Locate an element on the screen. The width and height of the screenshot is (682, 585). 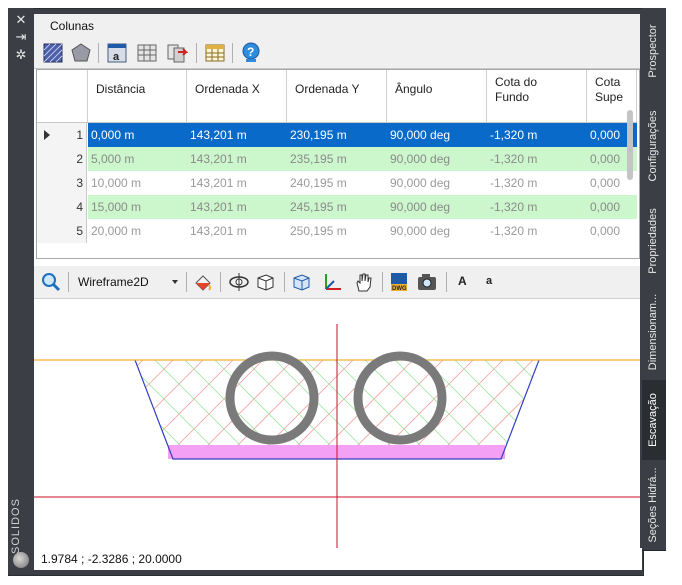
orbit-icon is located at coordinates (239, 282).